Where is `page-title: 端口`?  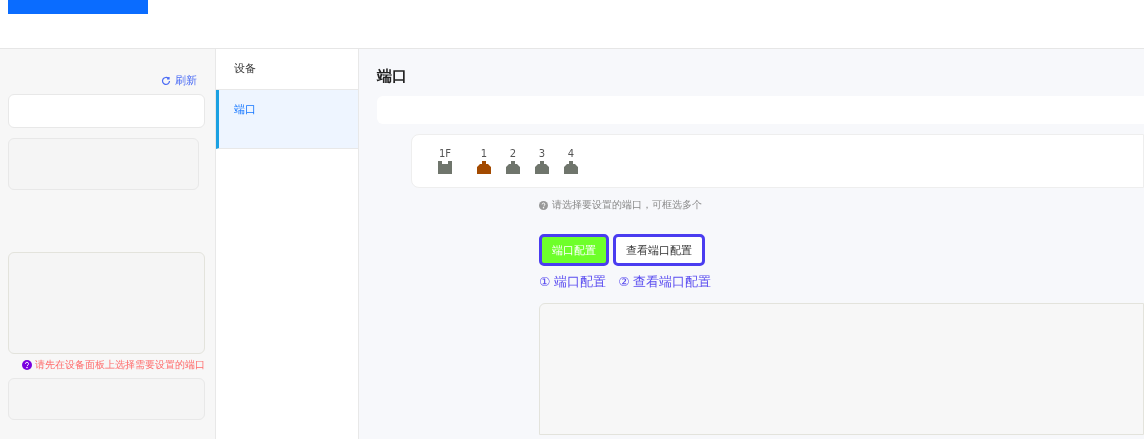
page-title: 端口 is located at coordinates (392, 76).